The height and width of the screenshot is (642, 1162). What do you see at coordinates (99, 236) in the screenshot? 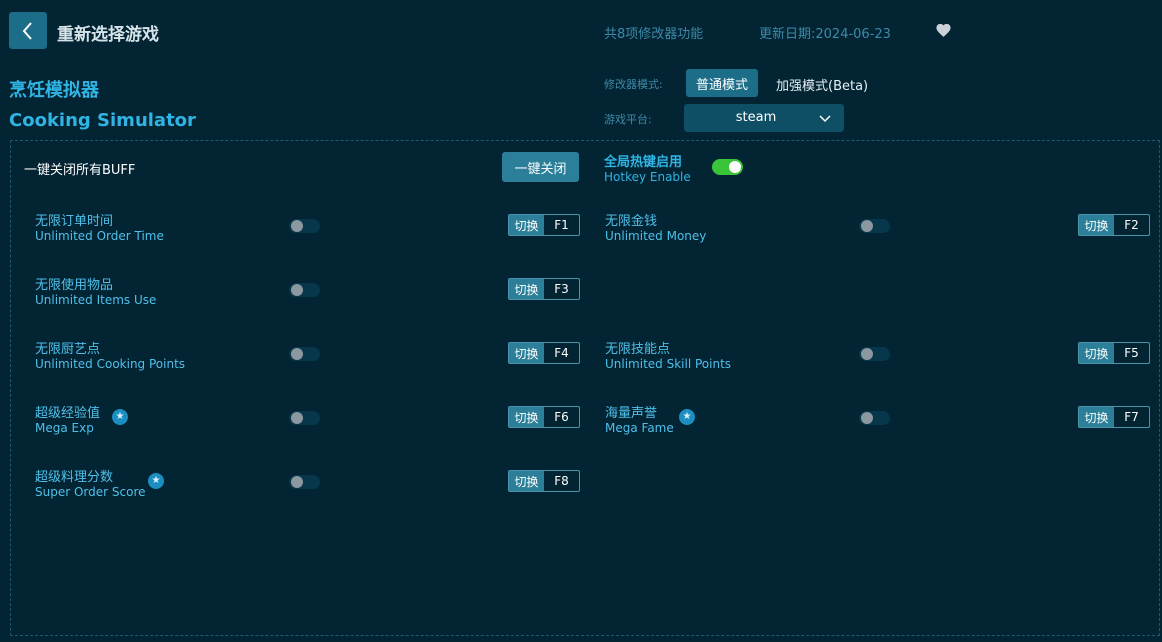
I see `feature-name-en: Unlimited Order Time` at bounding box center [99, 236].